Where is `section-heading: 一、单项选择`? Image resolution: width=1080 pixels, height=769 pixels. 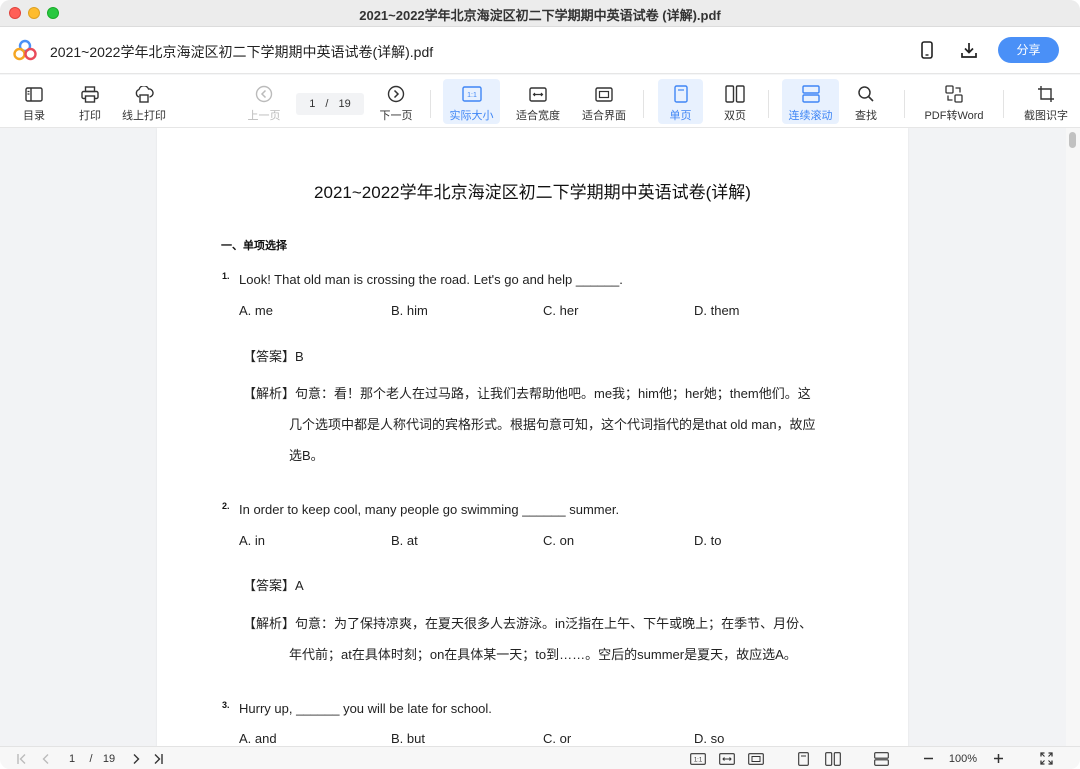 section-heading: 一、单项选择 is located at coordinates (254, 246).